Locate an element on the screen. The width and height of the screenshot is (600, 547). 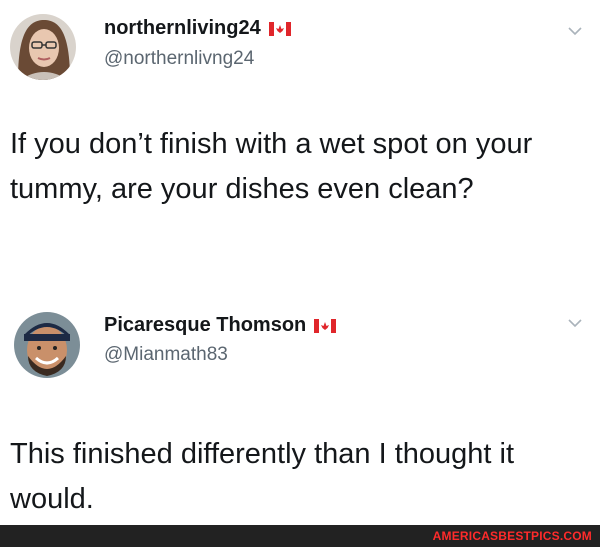
user-handle: @northernlivng24 is located at coordinates (179, 59).